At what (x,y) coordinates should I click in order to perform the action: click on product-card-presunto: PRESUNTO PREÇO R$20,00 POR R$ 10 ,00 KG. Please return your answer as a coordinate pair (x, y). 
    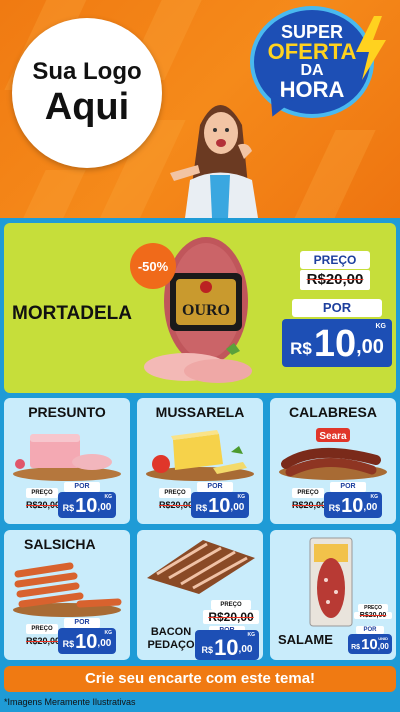
    Looking at the image, I should click on (67, 461).